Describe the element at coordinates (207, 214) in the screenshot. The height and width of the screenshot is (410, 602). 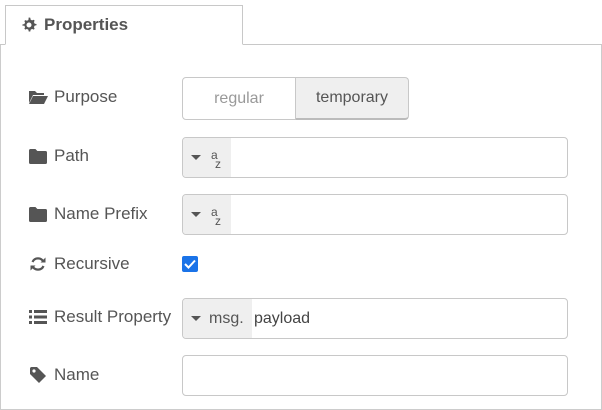
I see `name-prefix-type-select: az` at that location.